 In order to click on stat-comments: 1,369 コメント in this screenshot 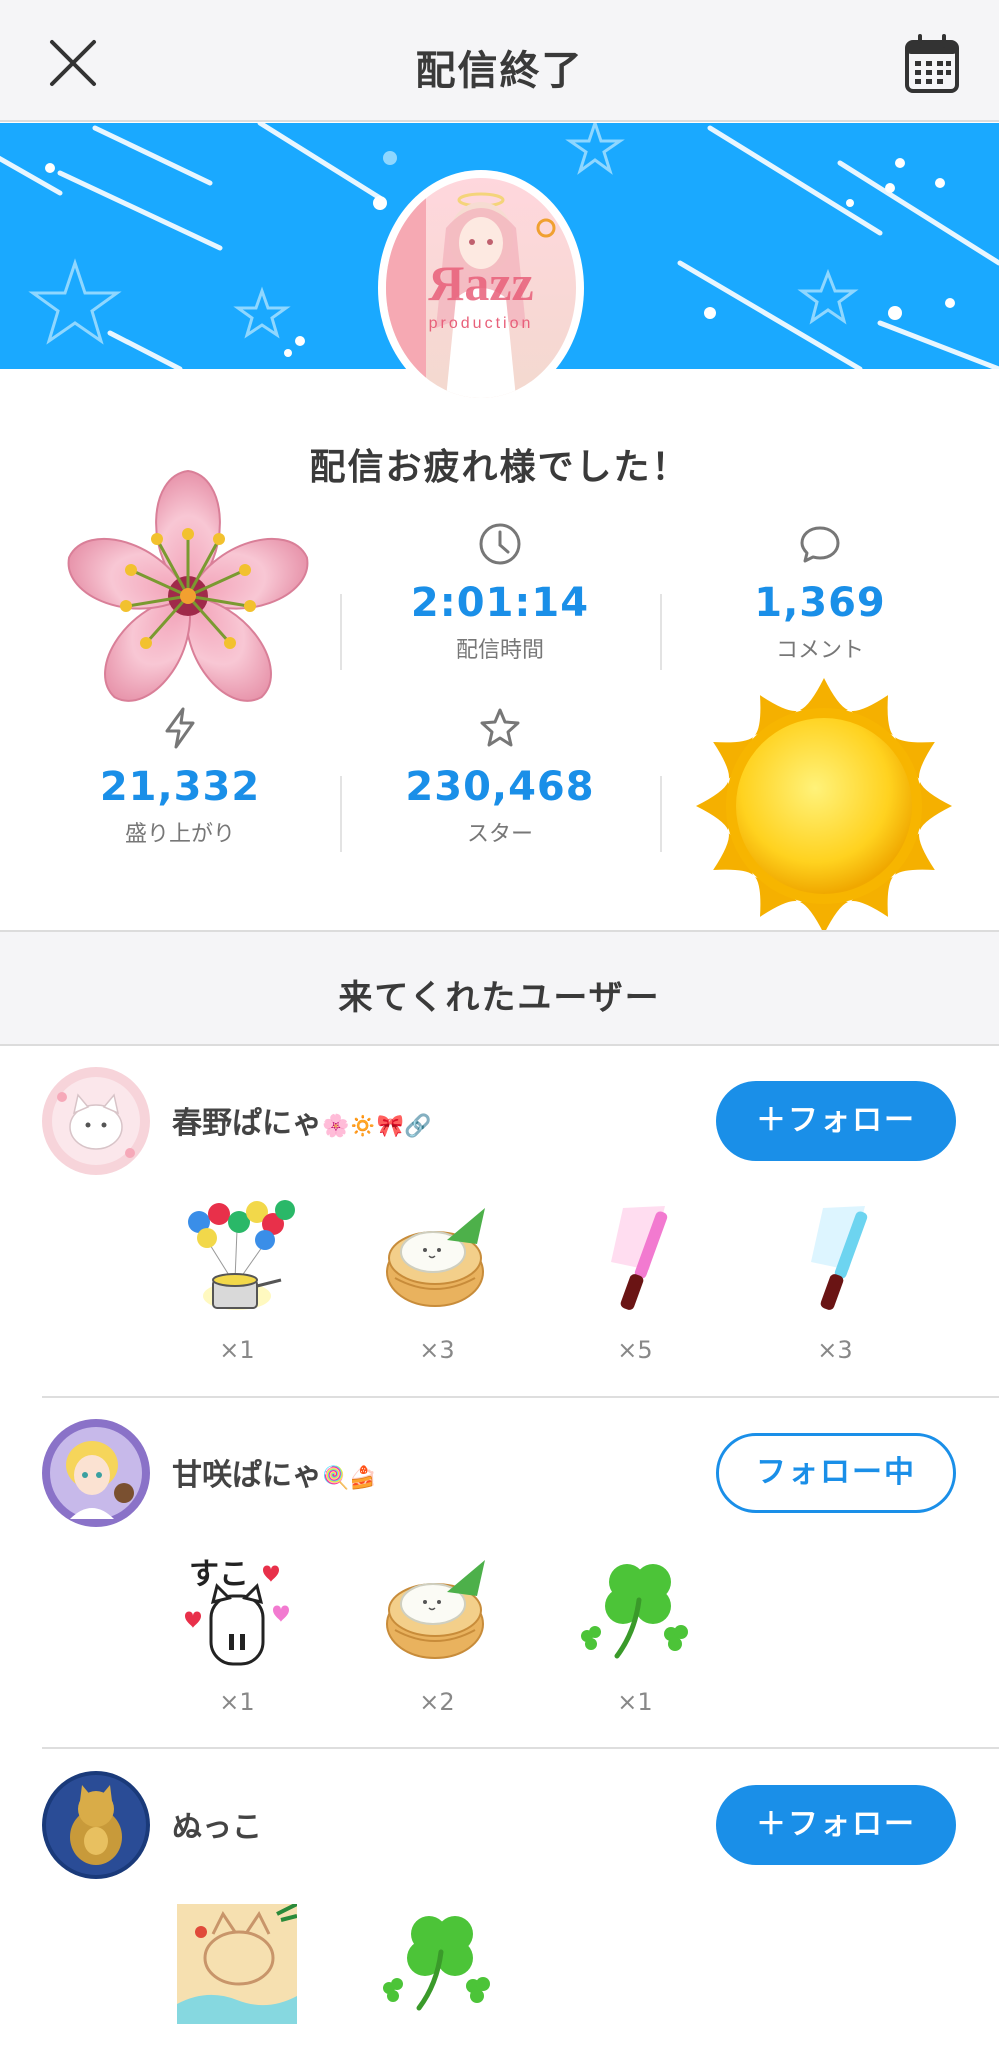, I will do `click(820, 593)`.